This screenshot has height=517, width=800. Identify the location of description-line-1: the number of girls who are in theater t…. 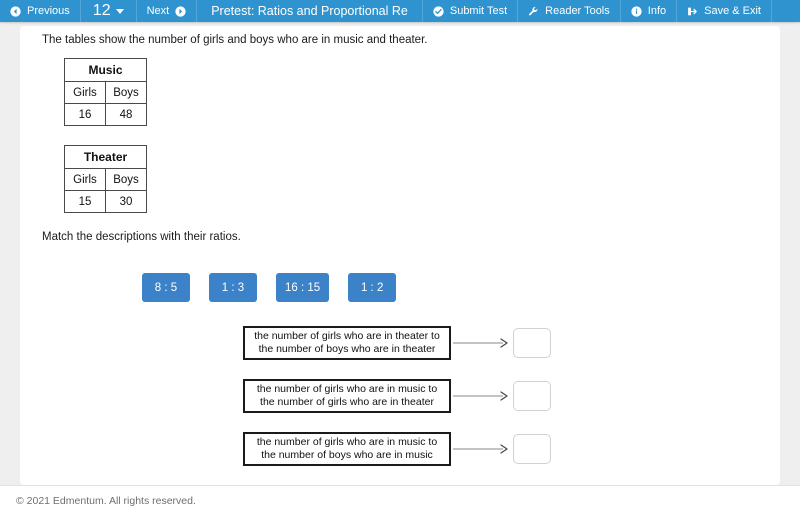
(347, 336).